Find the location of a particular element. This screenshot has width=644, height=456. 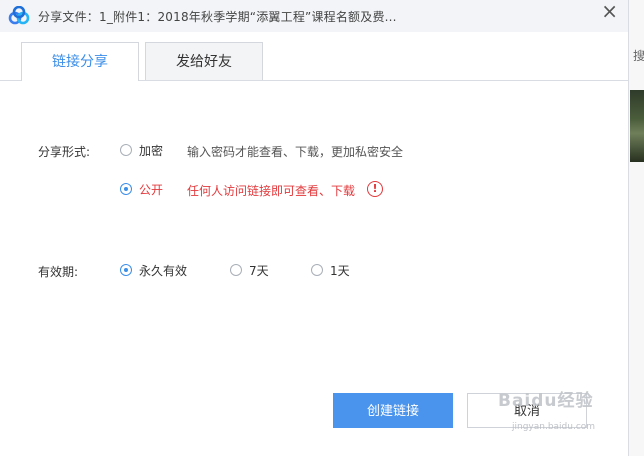

close-icon: × is located at coordinates (609, 11).